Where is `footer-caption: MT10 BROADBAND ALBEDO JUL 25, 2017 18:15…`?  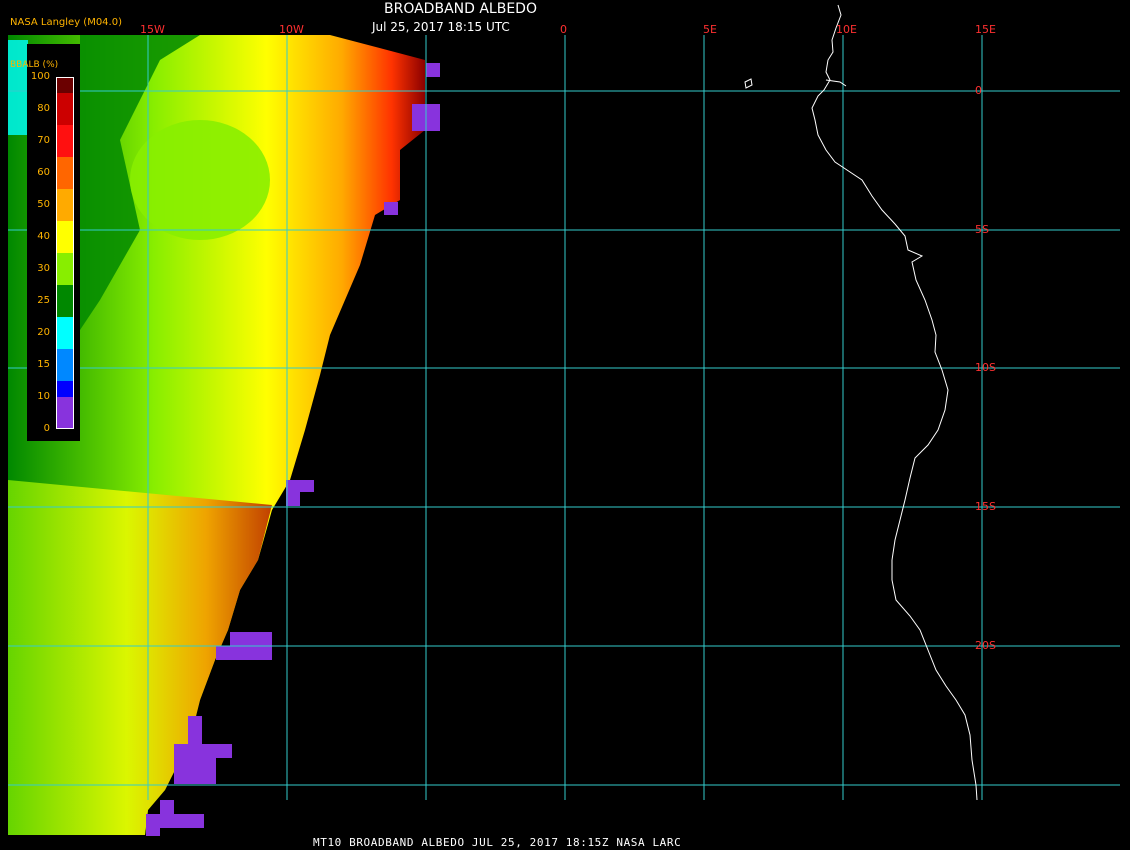 footer-caption: MT10 BROADBAND ALBEDO JUL 25, 2017 18:15… is located at coordinates (497, 842).